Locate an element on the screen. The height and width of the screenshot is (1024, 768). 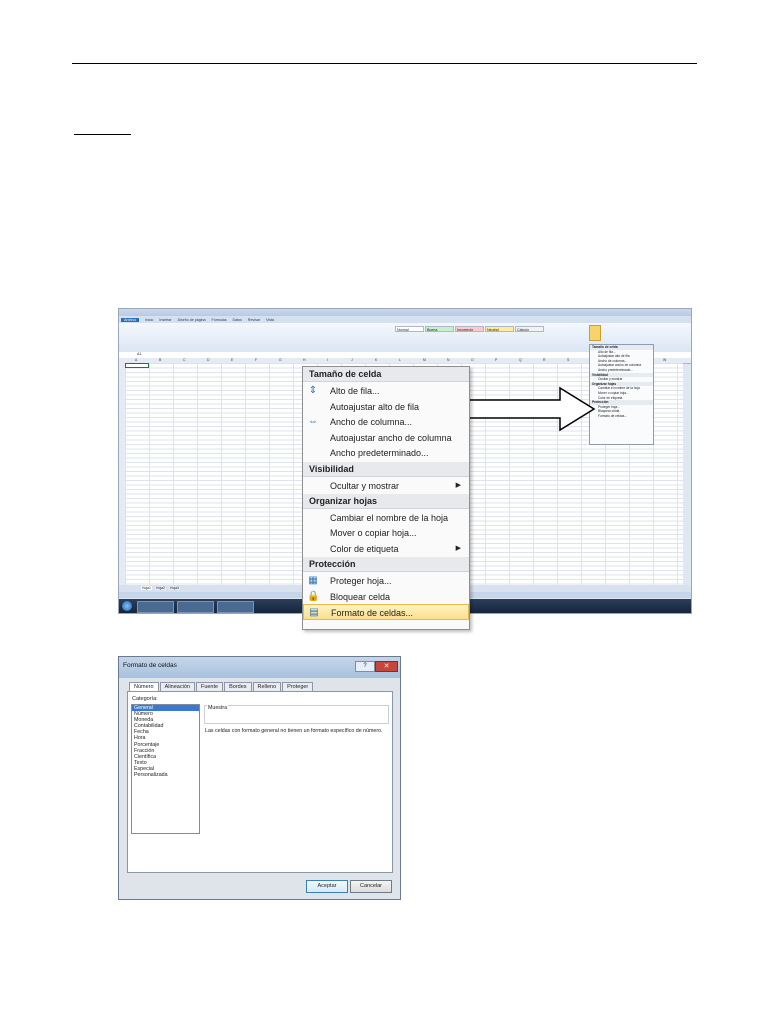
right-arrow-icon is located at coordinates (531, 409).